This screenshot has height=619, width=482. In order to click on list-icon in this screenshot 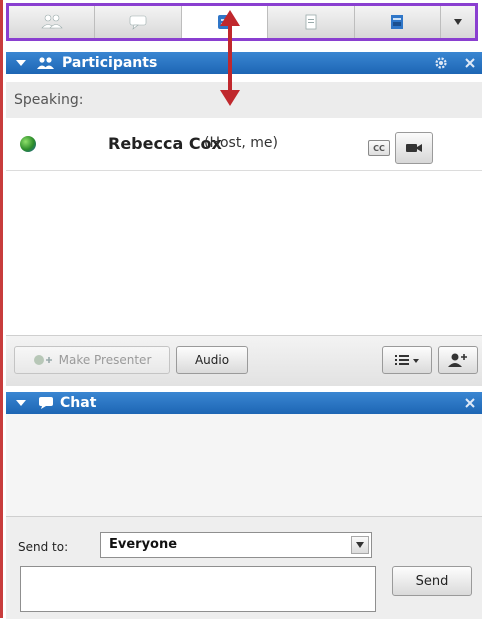, I will do `click(407, 360)`.